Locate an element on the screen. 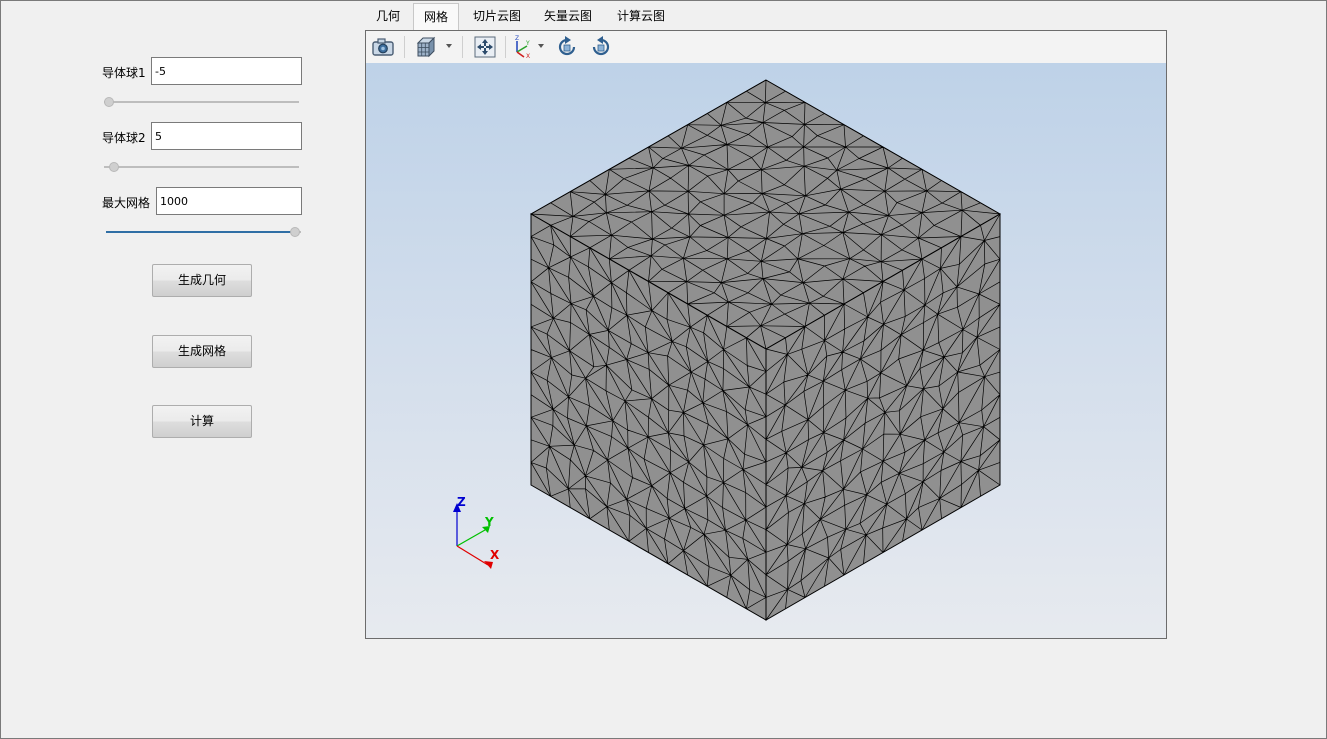  max-mesh-input is located at coordinates (229, 201).